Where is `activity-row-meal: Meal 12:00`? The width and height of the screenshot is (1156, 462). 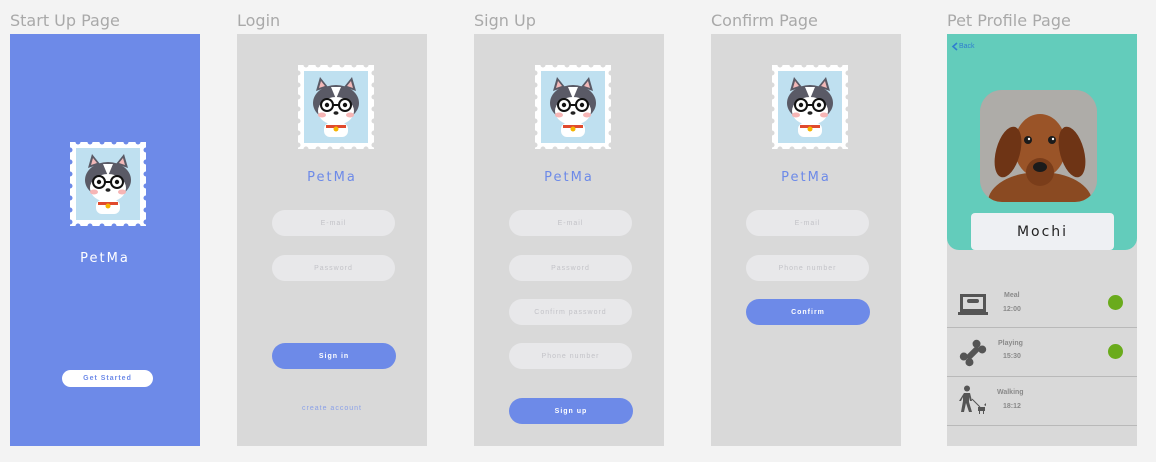
activity-row-meal: Meal 12:00 is located at coordinates (1042, 303).